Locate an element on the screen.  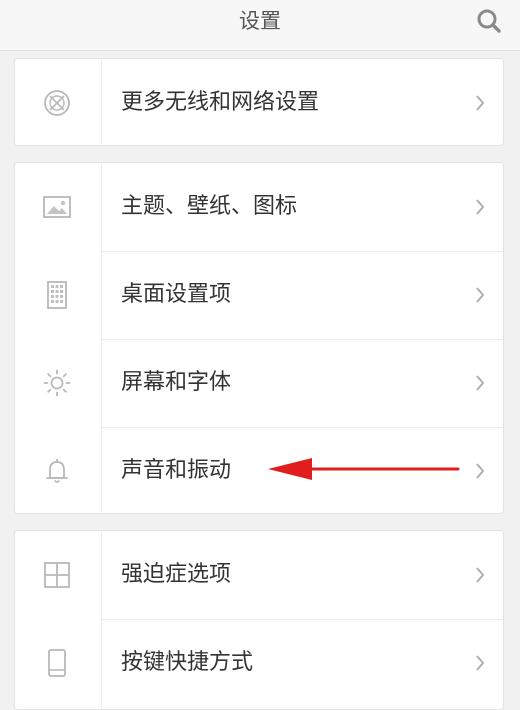
settings-item-label: 主题、壁纸、图标 is located at coordinates (209, 206).